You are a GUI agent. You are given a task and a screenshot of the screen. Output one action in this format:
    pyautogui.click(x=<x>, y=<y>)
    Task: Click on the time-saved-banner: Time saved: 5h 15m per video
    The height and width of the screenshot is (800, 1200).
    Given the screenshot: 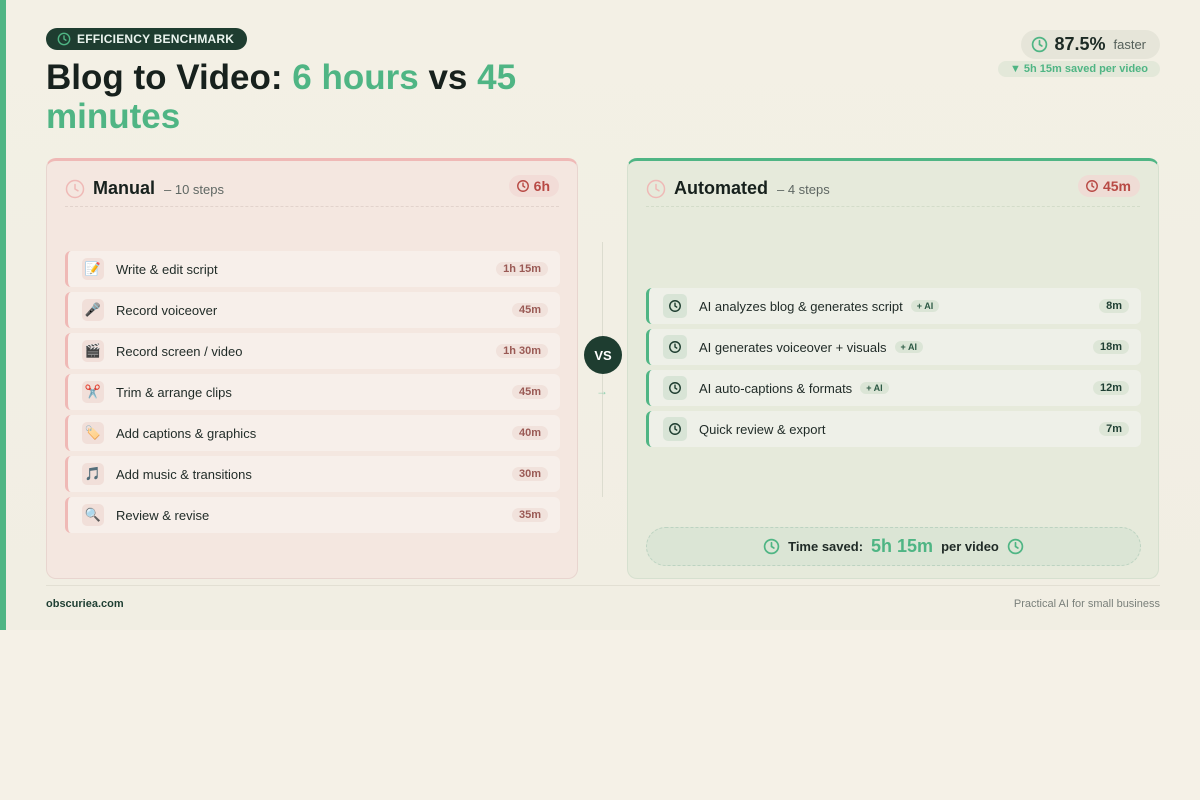 What is the action you would take?
    pyautogui.click(x=893, y=546)
    